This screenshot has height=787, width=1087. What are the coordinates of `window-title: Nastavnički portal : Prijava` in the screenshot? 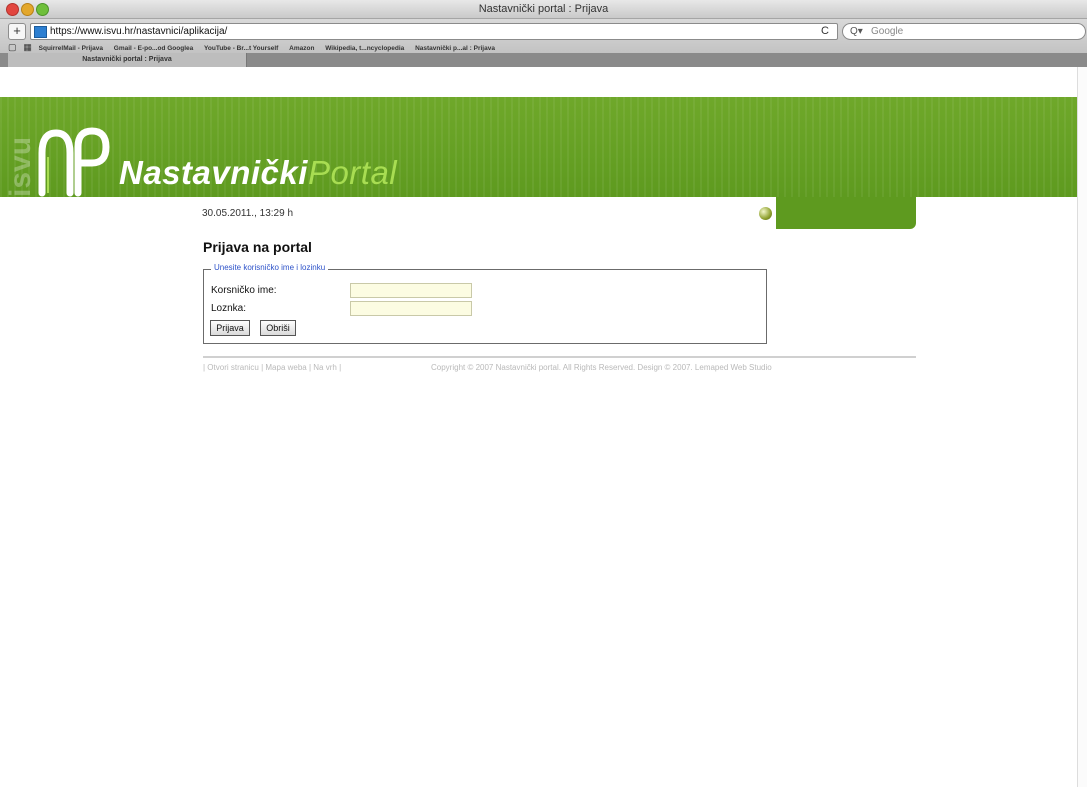 It's located at (543, 9).